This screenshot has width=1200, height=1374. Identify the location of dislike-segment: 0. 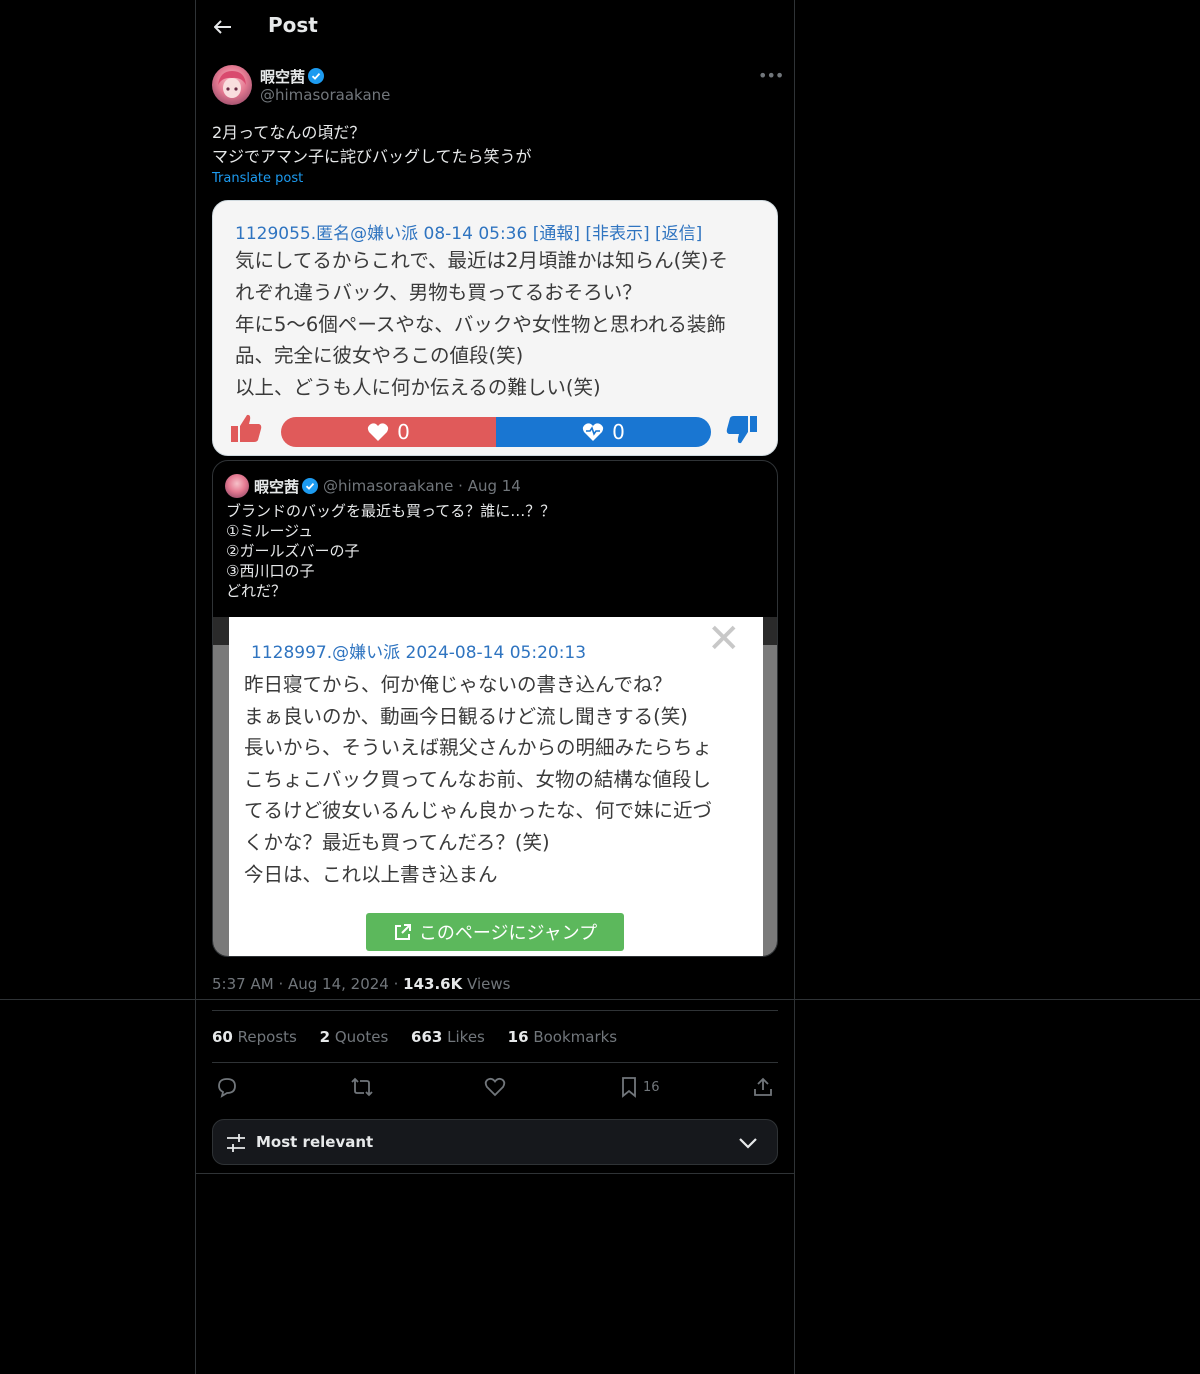
(603, 432).